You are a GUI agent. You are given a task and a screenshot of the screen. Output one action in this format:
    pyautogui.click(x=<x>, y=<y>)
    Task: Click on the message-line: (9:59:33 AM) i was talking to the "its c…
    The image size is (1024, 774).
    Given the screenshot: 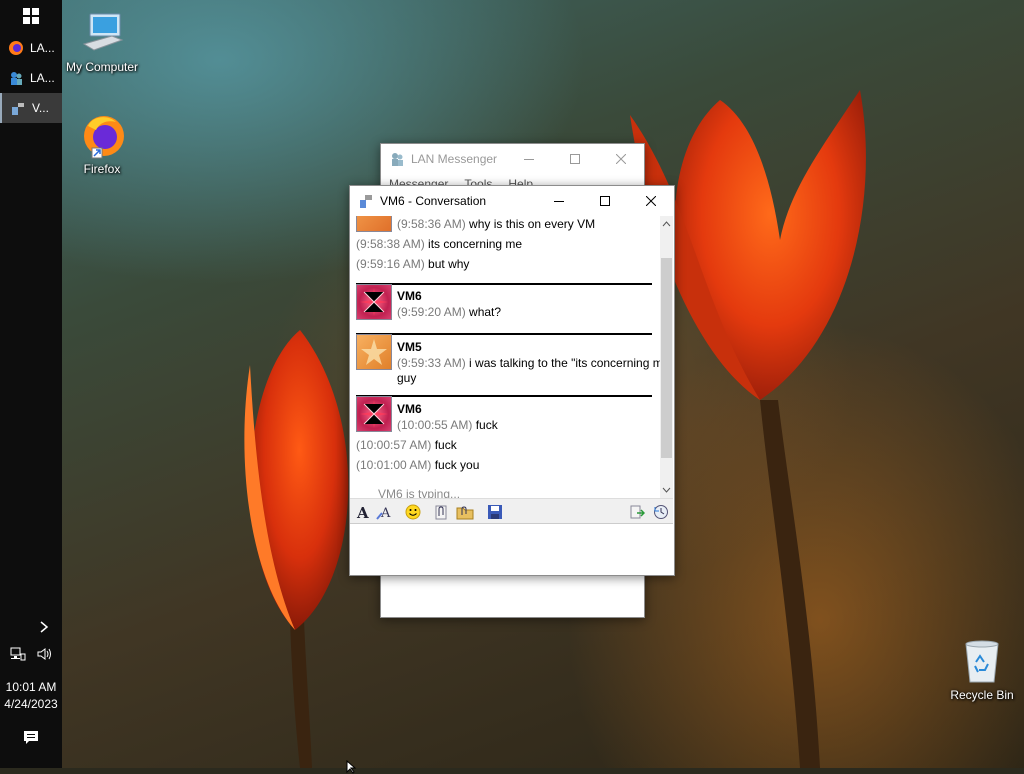 What is the action you would take?
    pyautogui.click(x=528, y=363)
    